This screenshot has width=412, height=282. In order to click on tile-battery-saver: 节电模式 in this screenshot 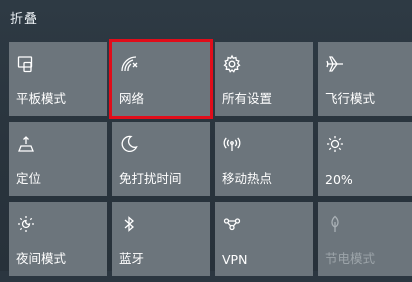, I will do `click(365, 239)`.